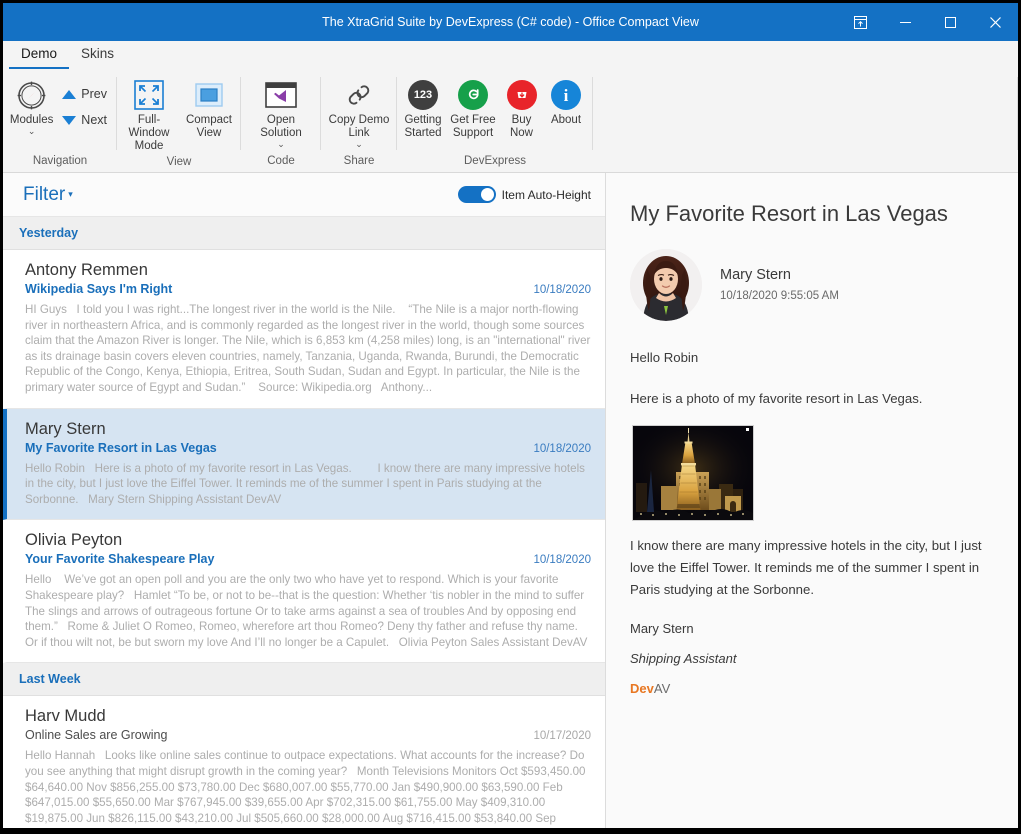  I want to click on group-label-navigation: Navigation, so click(60, 161).